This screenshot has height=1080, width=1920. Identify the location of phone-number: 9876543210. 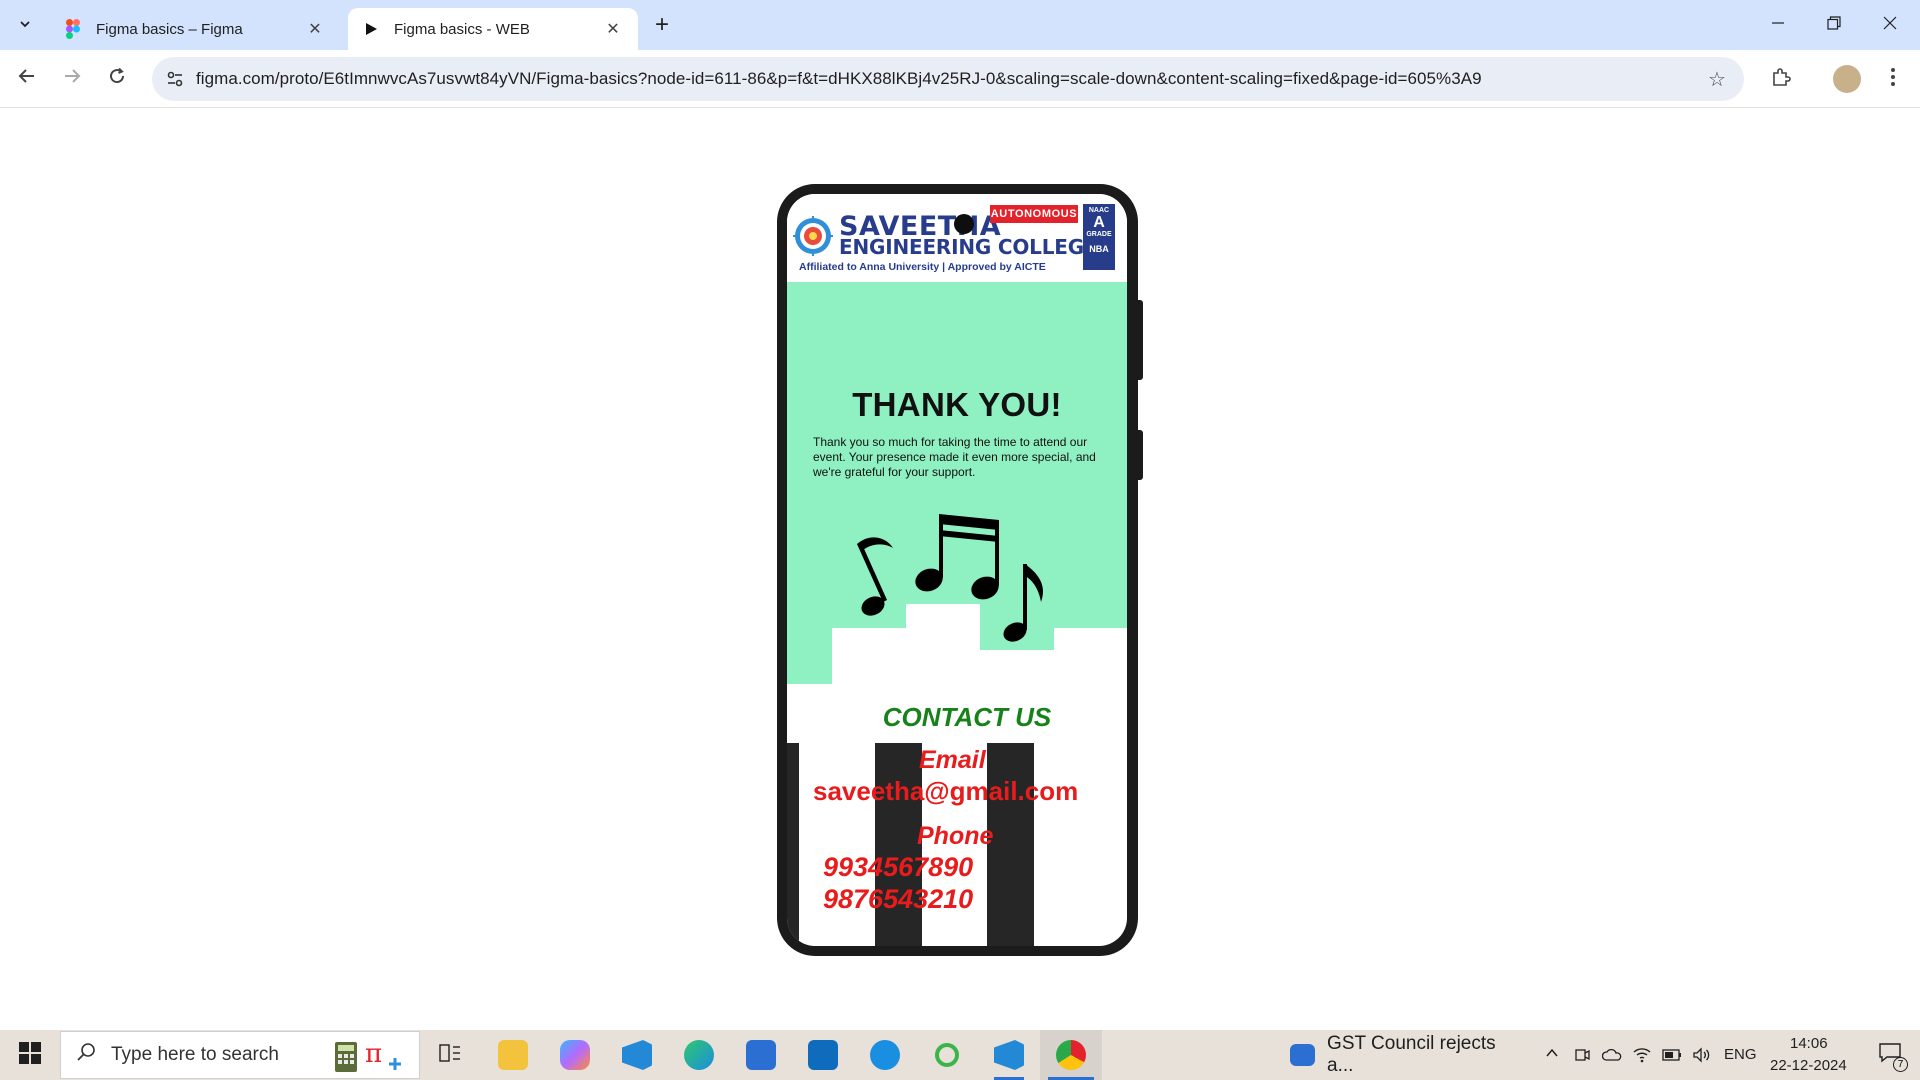
(898, 899).